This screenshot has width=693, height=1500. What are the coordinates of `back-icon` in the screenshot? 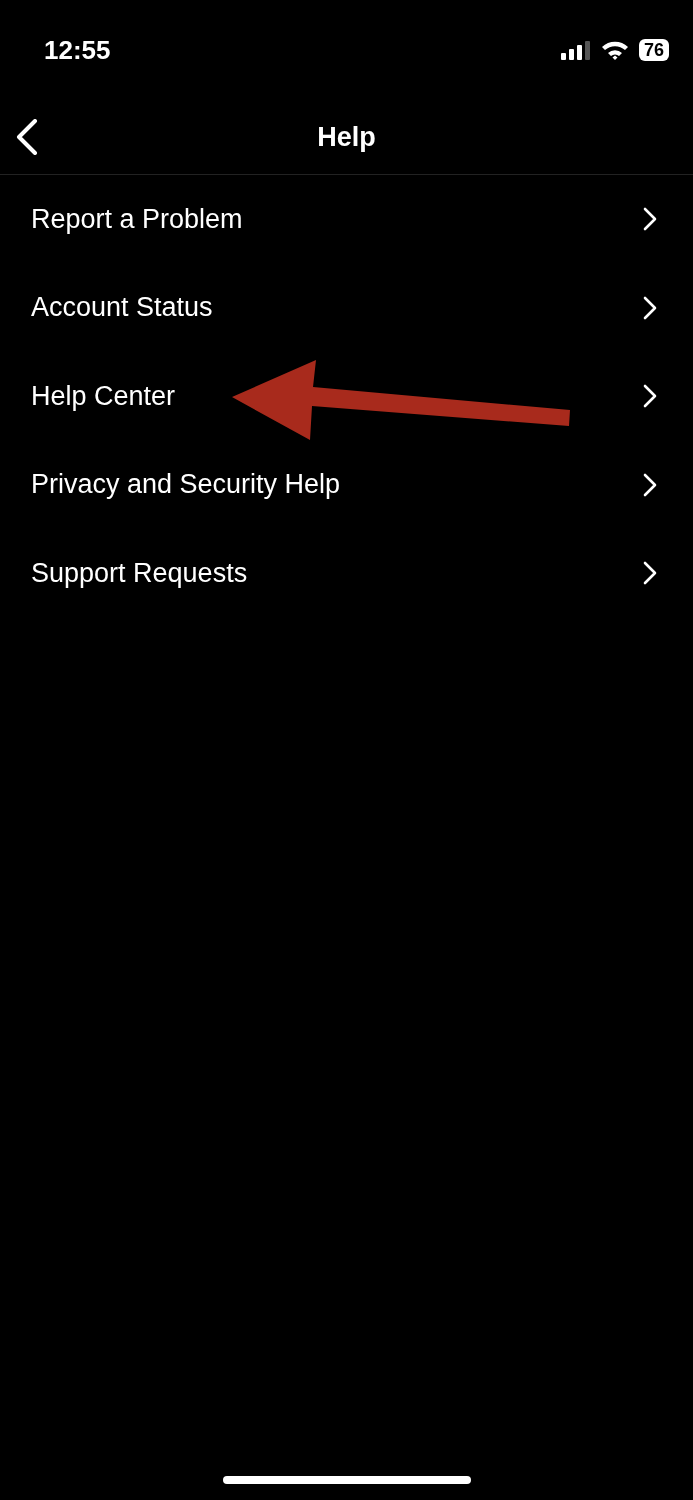 It's located at (27, 137).